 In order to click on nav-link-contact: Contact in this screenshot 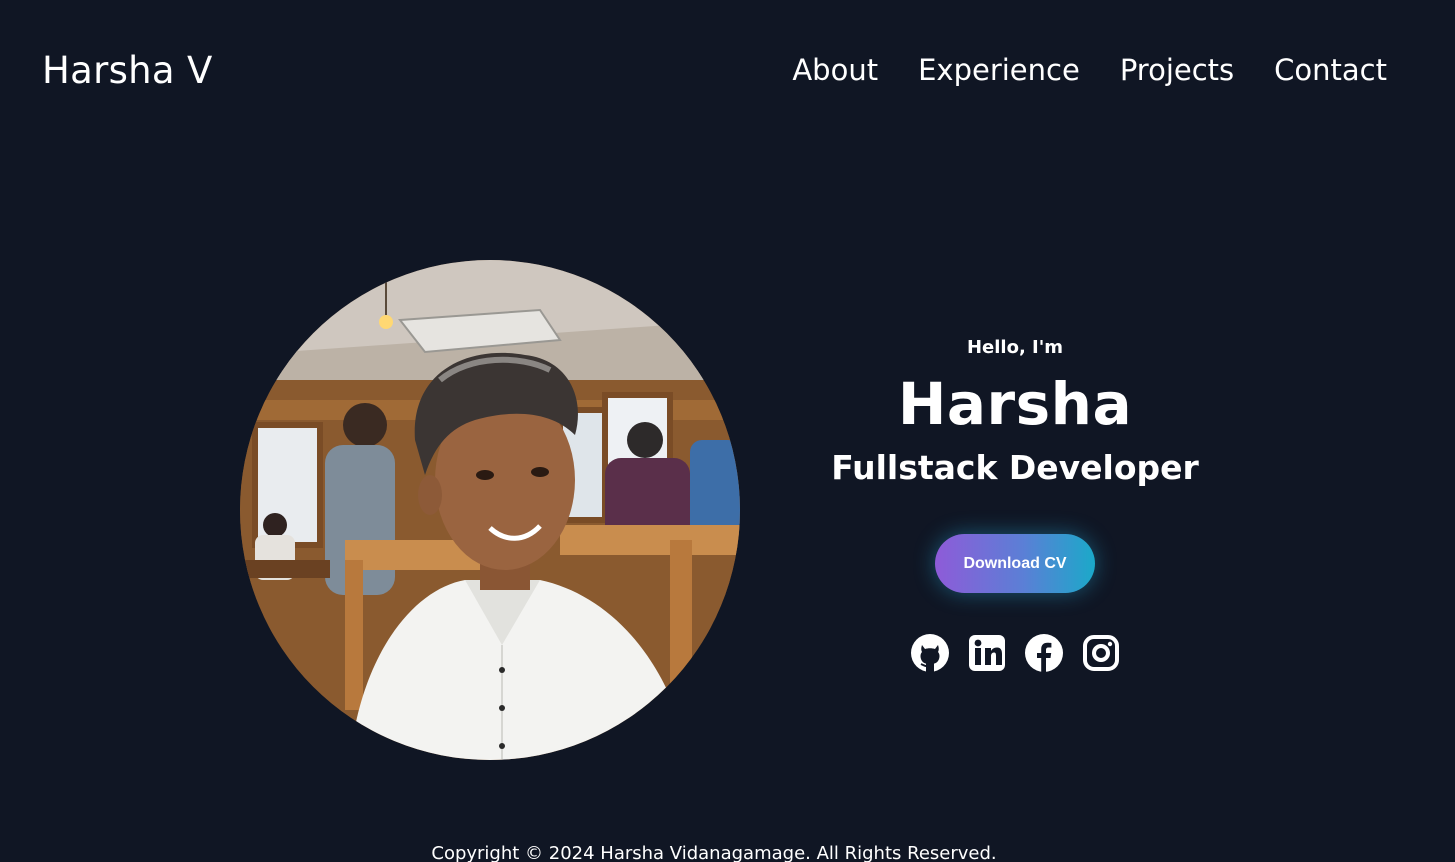, I will do `click(1330, 70)`.